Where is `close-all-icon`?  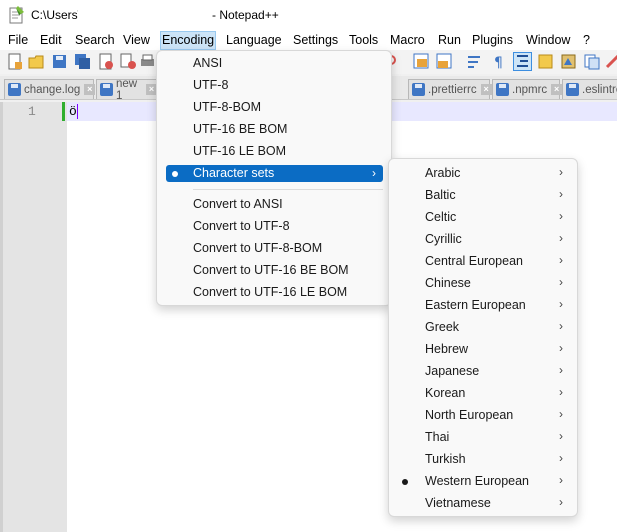 close-all-icon is located at coordinates (128, 61).